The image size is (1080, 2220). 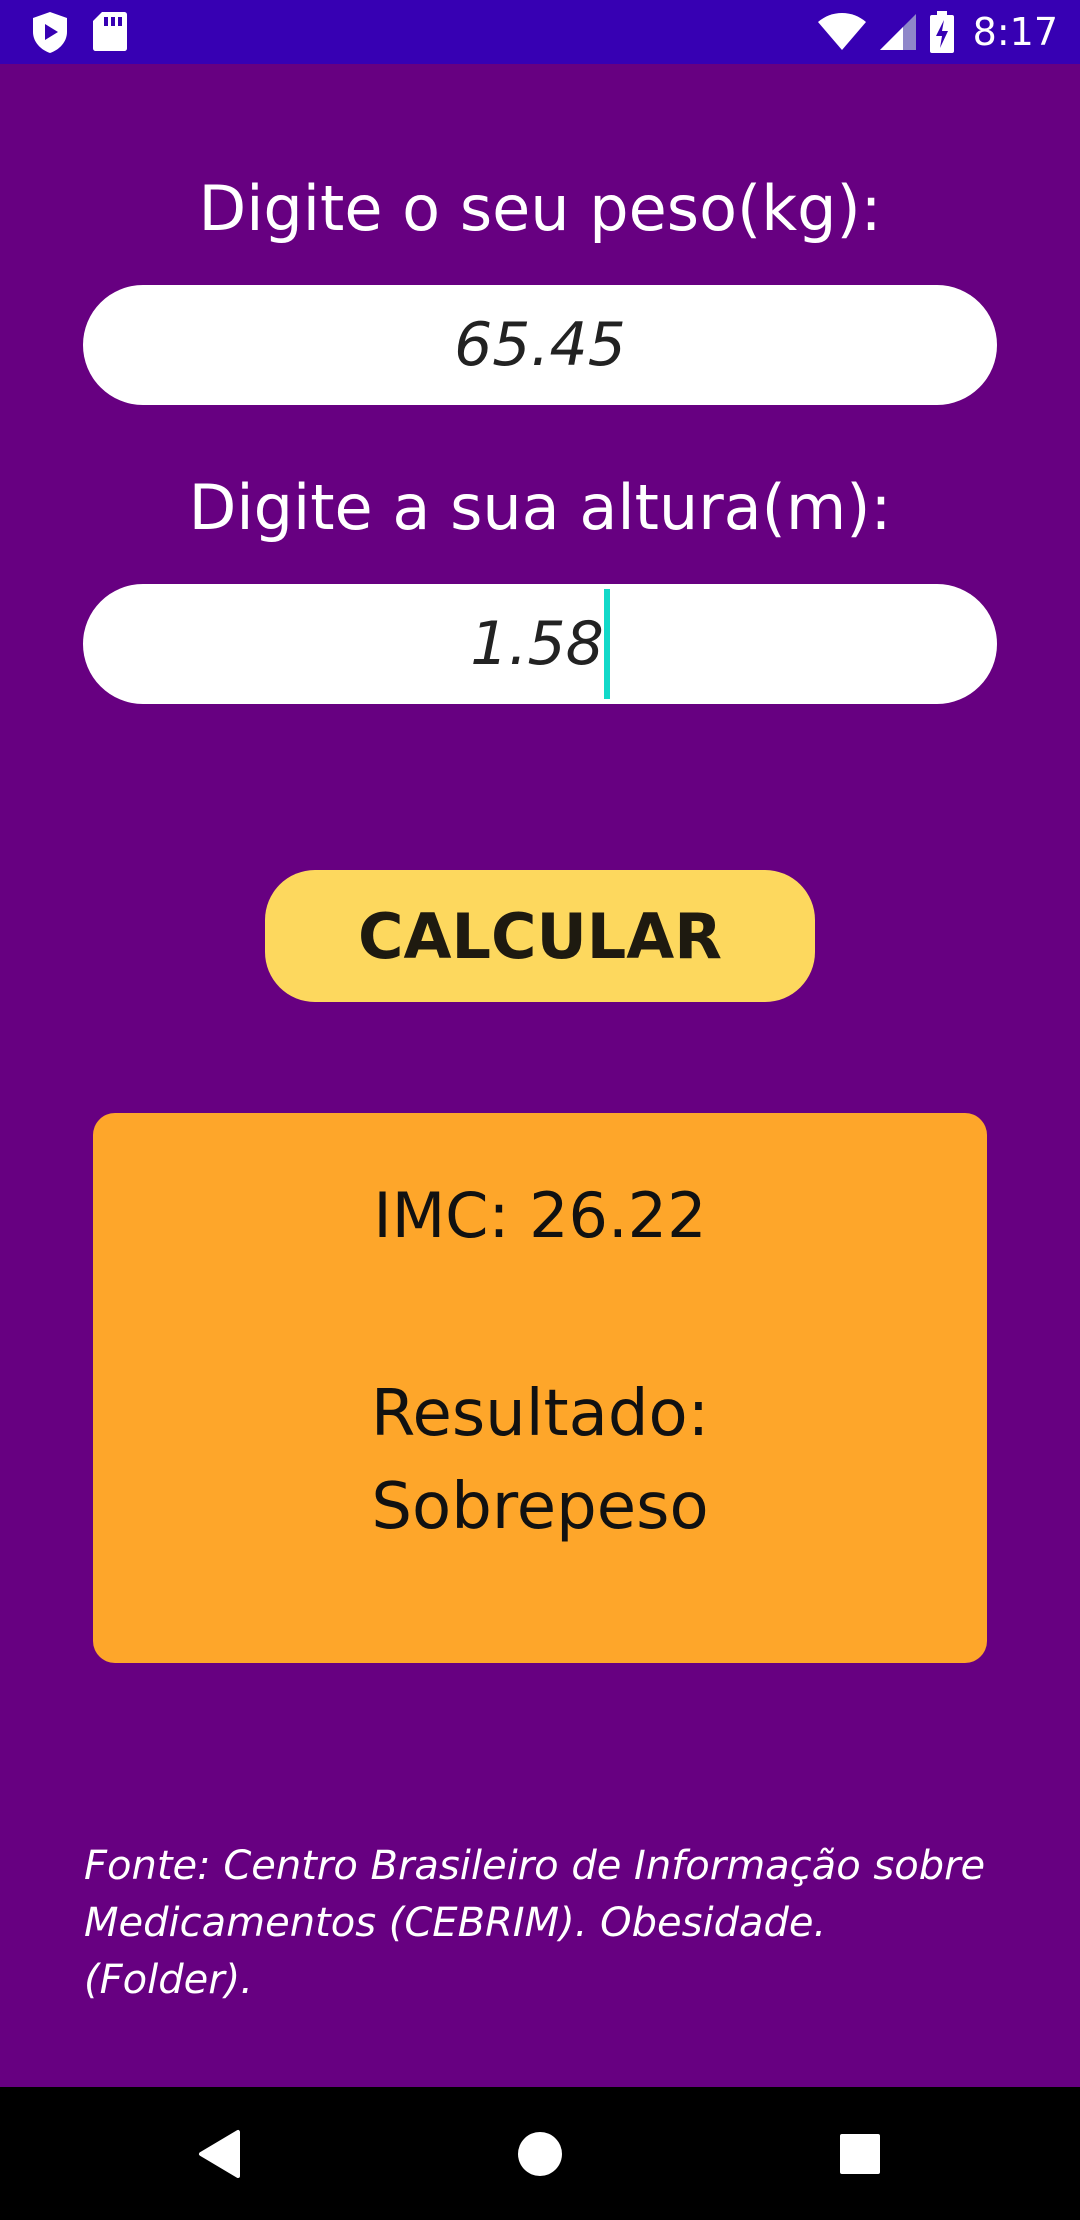 I want to click on sd-card-icon, so click(x=110, y=32).